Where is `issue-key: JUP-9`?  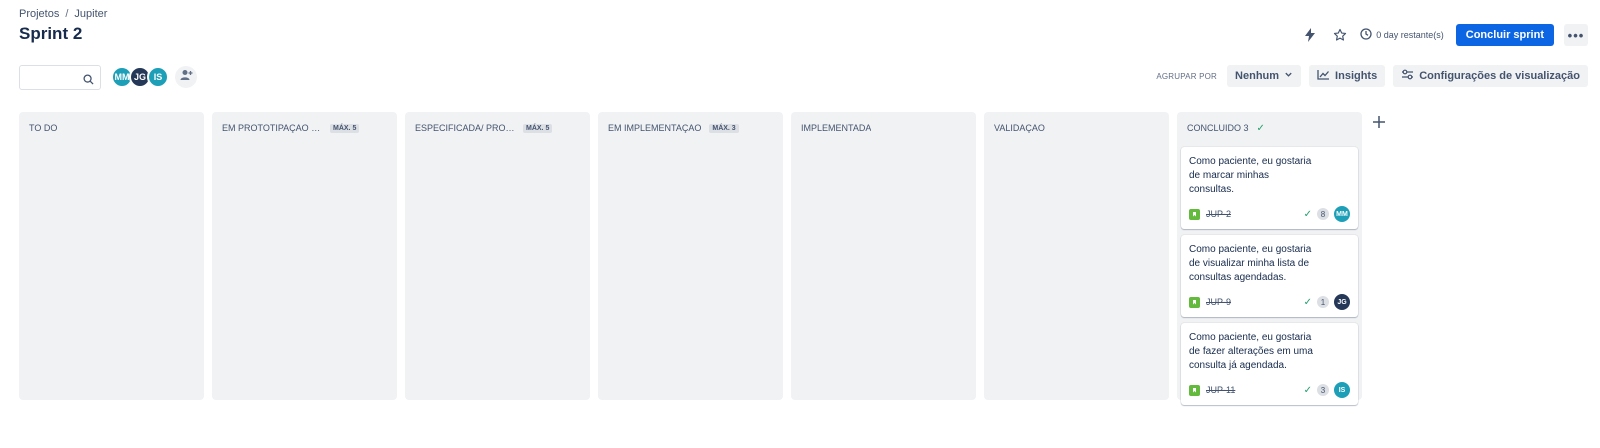 issue-key: JUP-9 is located at coordinates (1218, 302).